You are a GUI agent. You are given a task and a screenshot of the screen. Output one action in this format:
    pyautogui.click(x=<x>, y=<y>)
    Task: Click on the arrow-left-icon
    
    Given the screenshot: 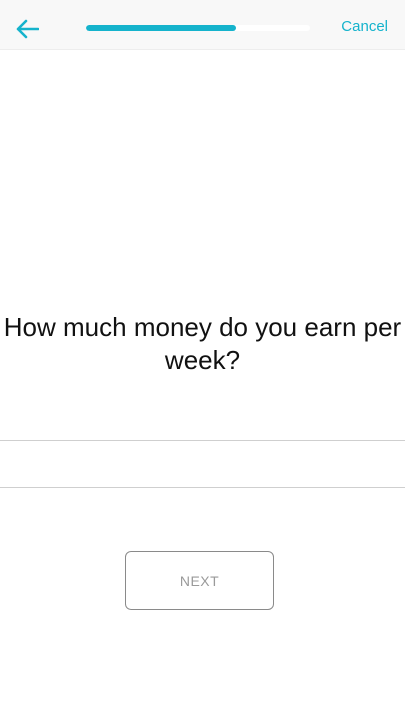 What is the action you would take?
    pyautogui.click(x=27, y=29)
    